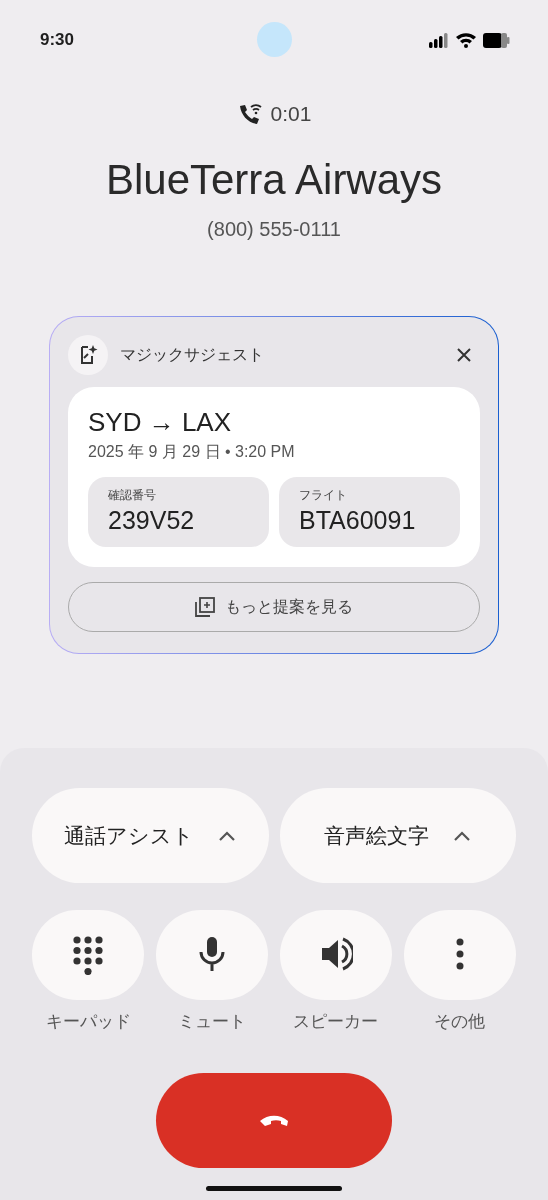 This screenshot has height=1200, width=548. I want to click on sparkle-phone-icon, so click(88, 355).